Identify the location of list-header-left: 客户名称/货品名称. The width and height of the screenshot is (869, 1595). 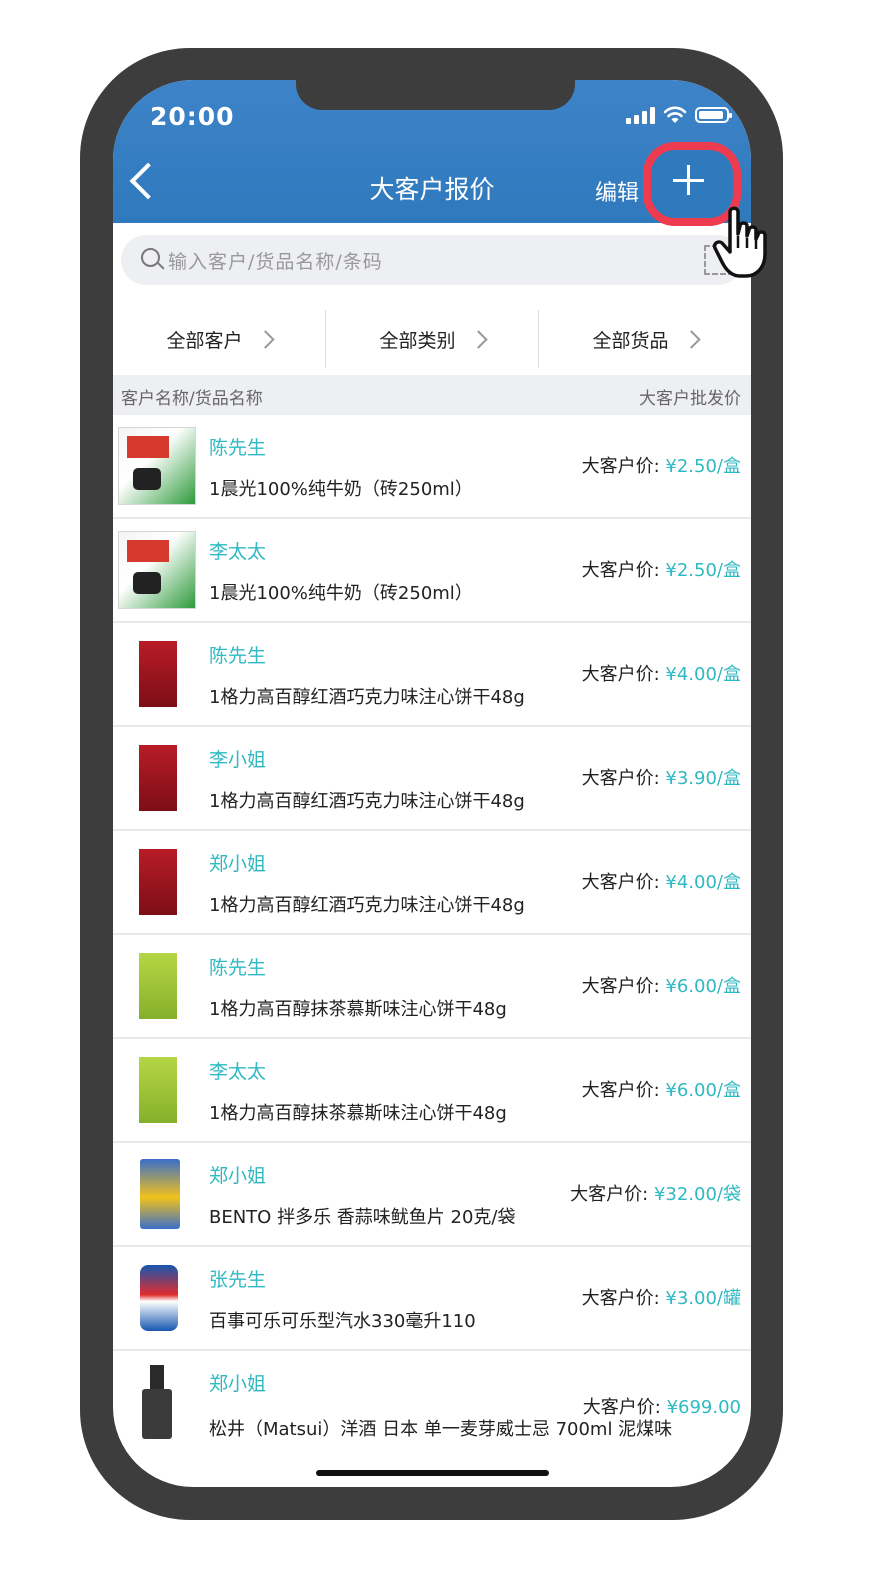
(192, 399).